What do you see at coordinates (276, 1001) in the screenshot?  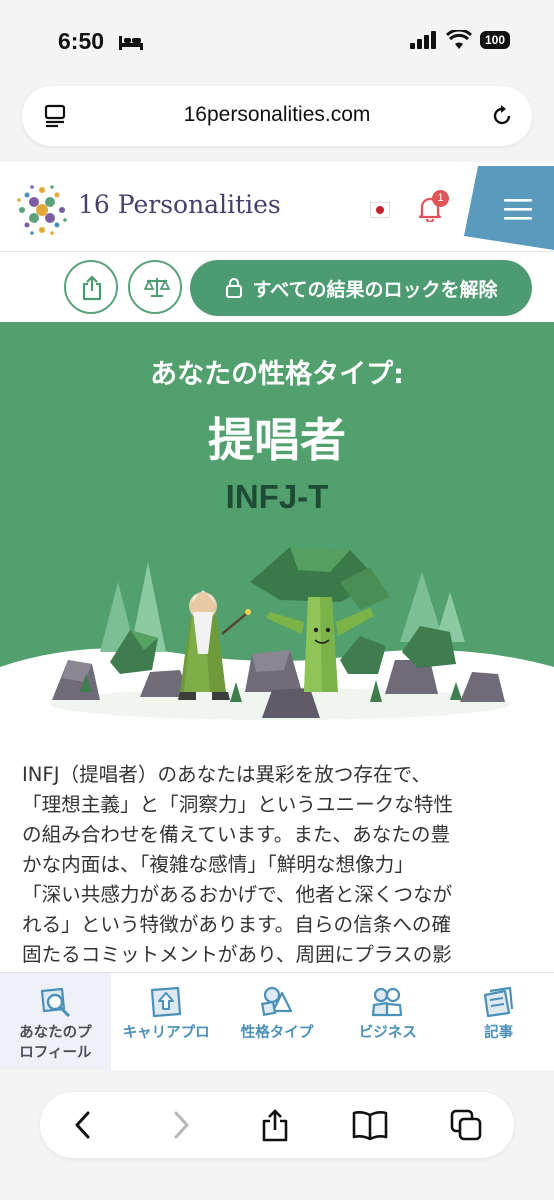 I see `shapes-icon` at bounding box center [276, 1001].